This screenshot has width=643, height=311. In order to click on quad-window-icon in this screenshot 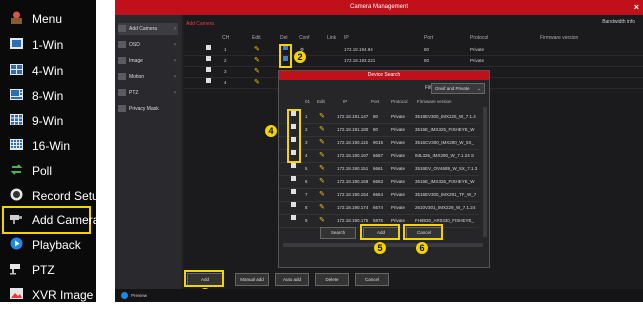, I will do `click(16, 69)`.